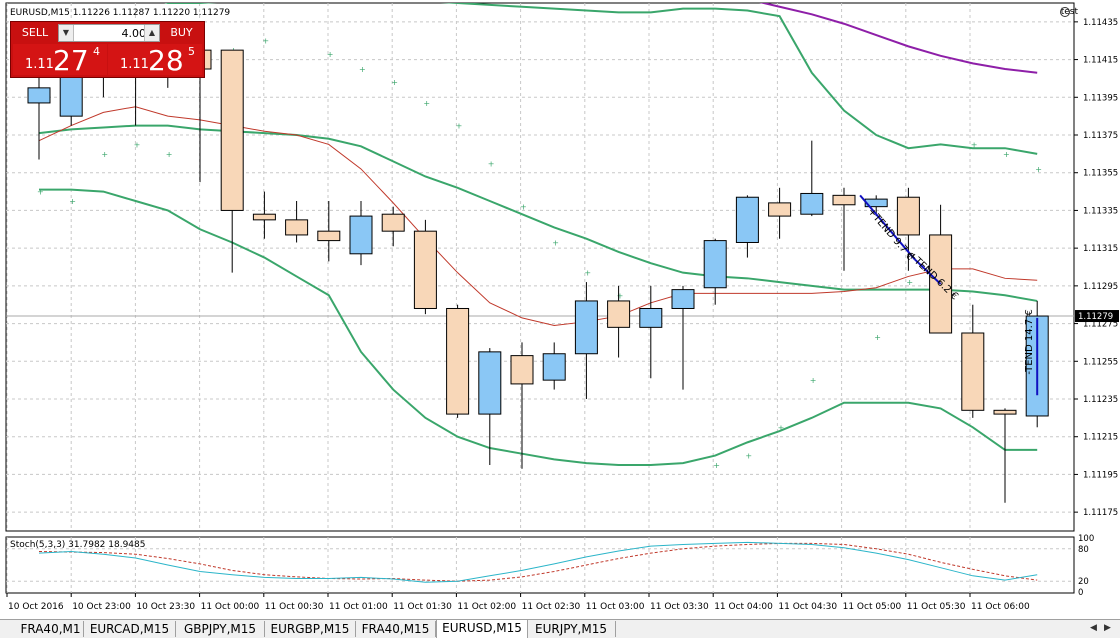 Image resolution: width=1120 pixels, height=638 pixels. Describe the element at coordinates (166, 60) in the screenshot. I see `buy-price-pips: 28` at that location.